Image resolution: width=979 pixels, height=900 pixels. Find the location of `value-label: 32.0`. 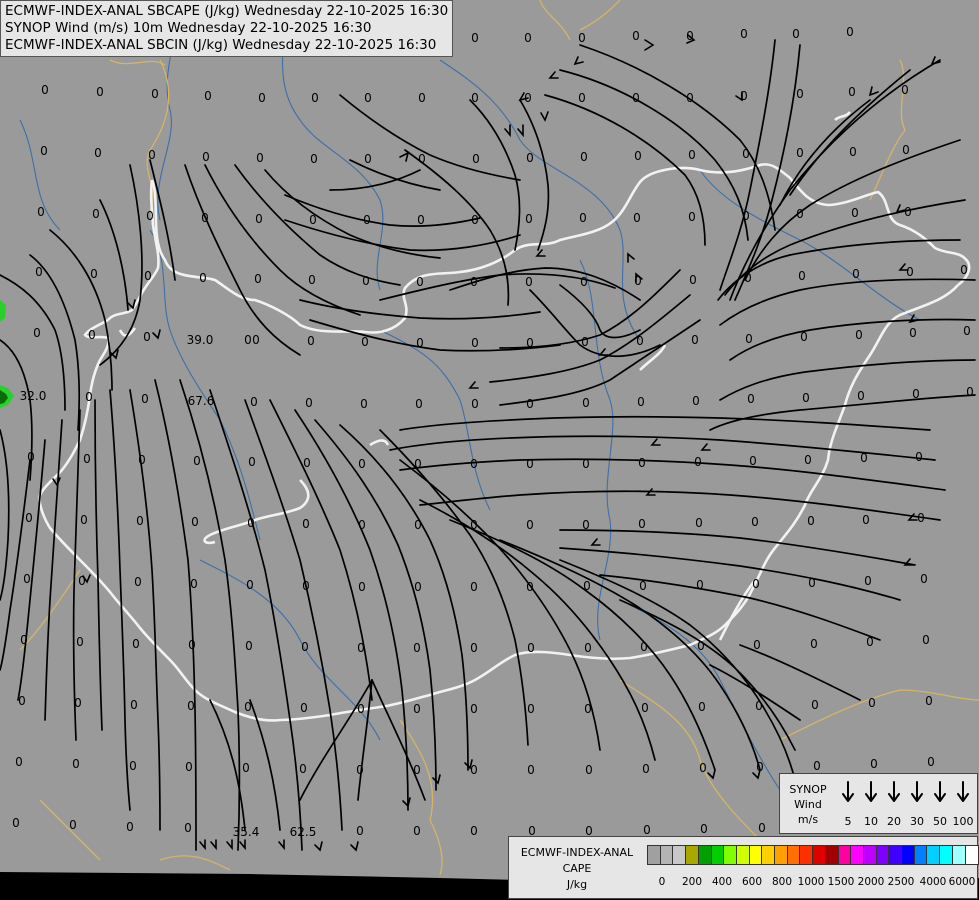

value-label: 32.0 is located at coordinates (33, 396).